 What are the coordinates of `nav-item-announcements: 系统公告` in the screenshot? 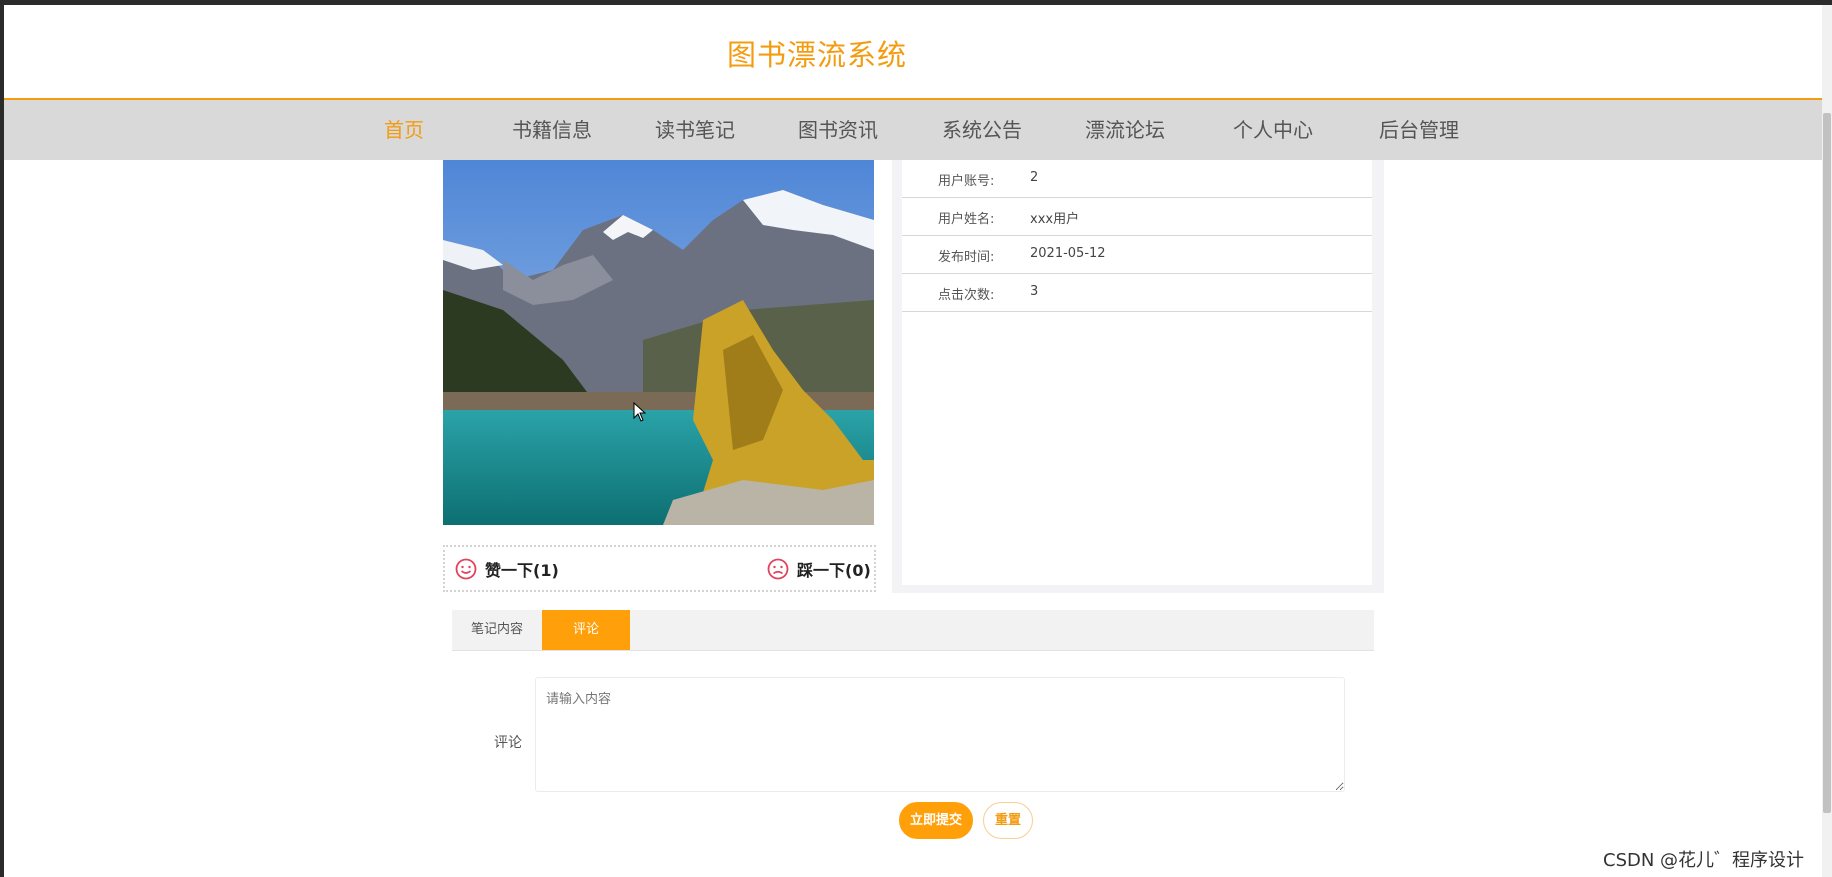 It's located at (982, 130).